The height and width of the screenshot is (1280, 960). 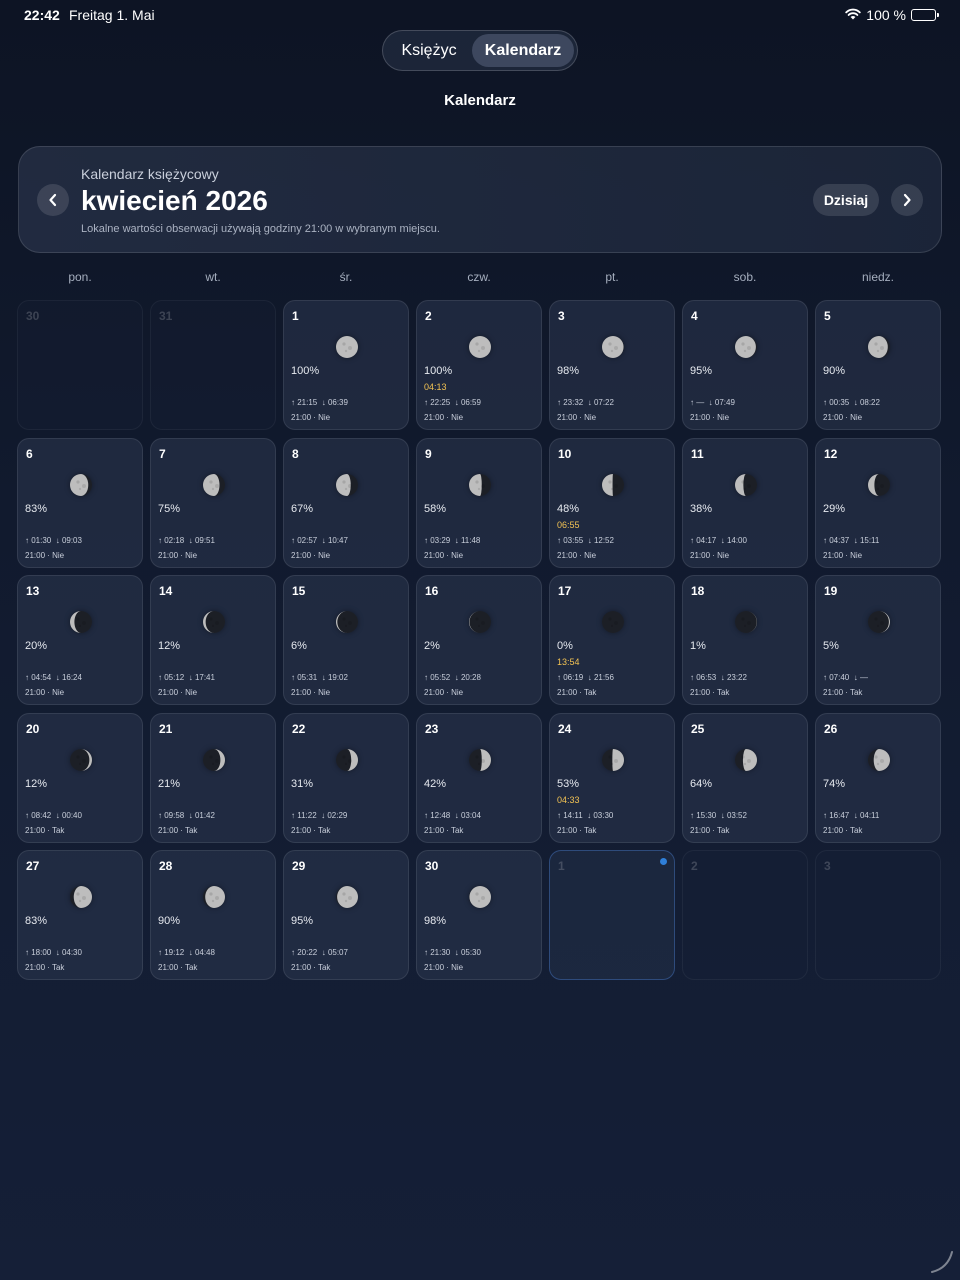 I want to click on calendar-day: 6 83% ↑ 01:30 ↓ 09:03 21:00 · Nie, so click(x=80, y=502).